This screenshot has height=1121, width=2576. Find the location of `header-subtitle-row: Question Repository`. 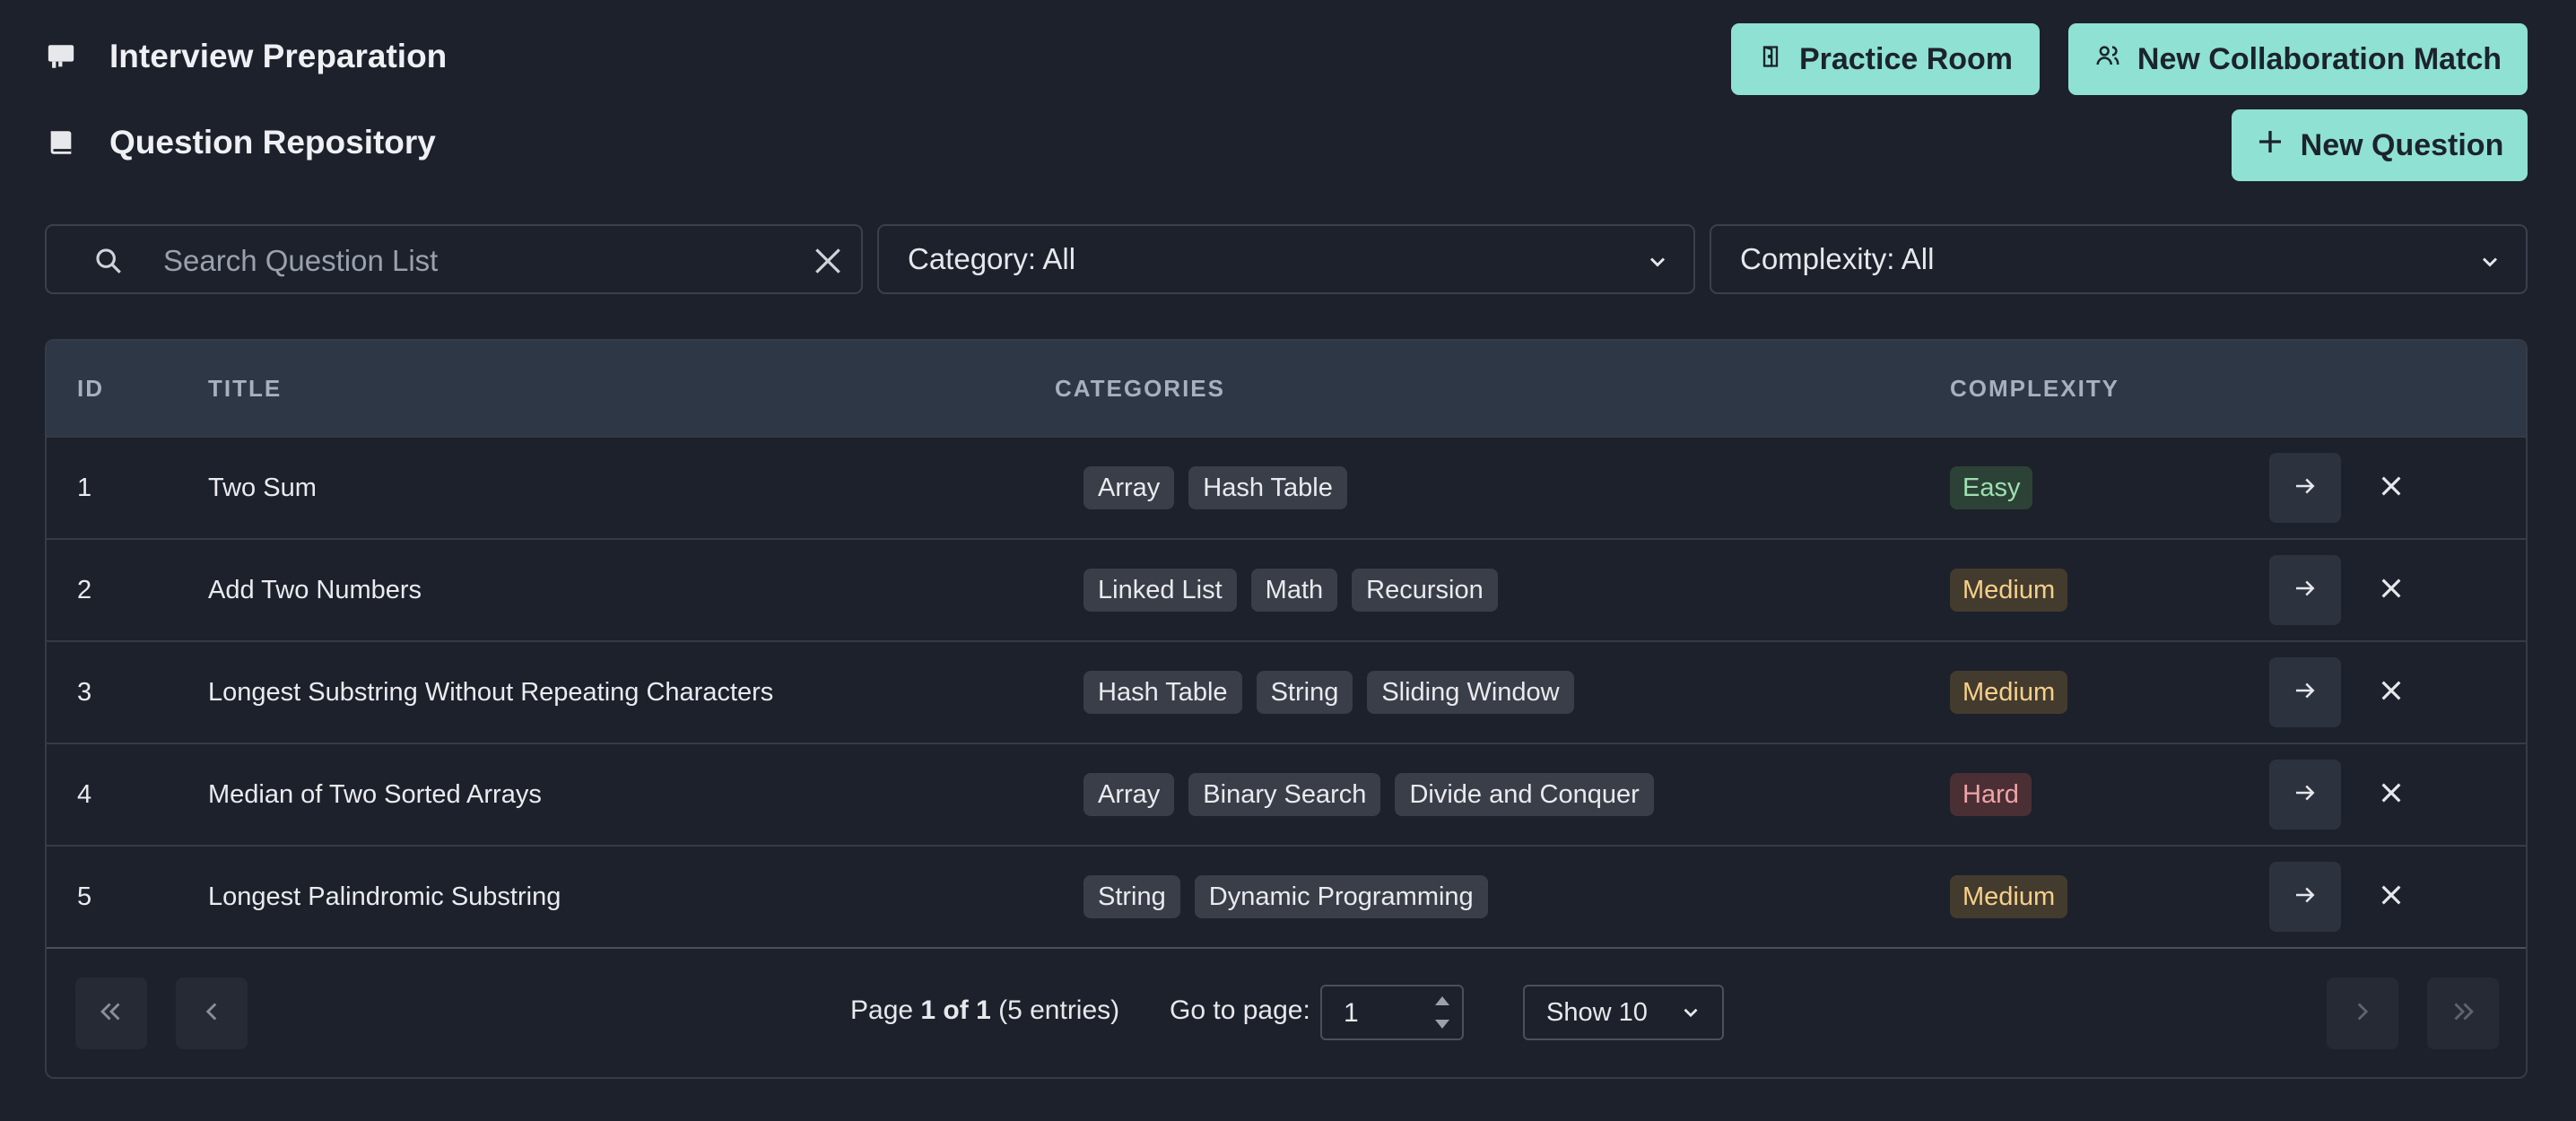

header-subtitle-row: Question Repository is located at coordinates (240, 143).